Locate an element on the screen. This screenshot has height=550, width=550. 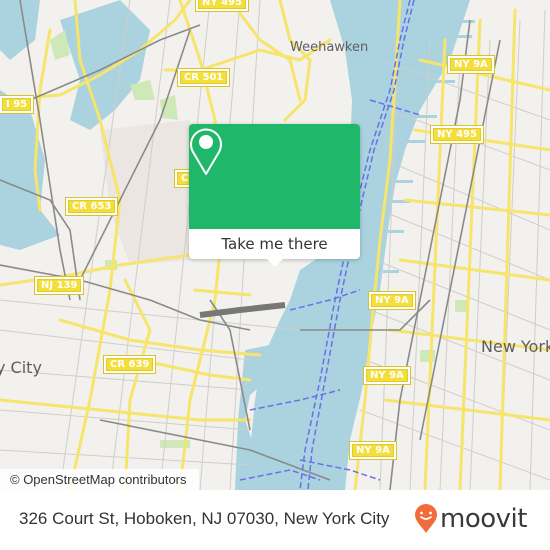
road-shield-i95: I 95 is located at coordinates (17, 104).